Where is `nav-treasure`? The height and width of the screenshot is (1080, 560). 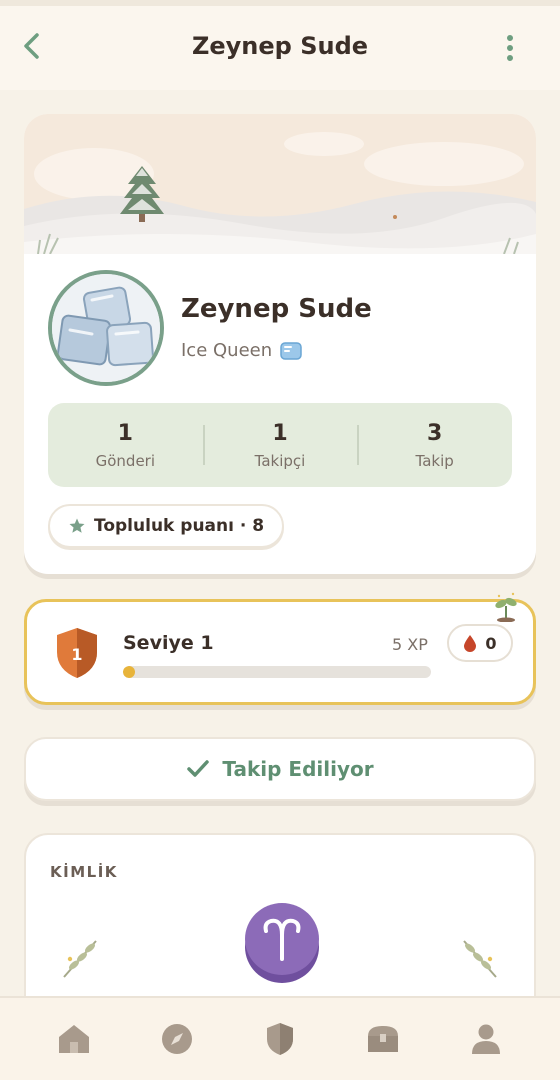 nav-treasure is located at coordinates (383, 1039).